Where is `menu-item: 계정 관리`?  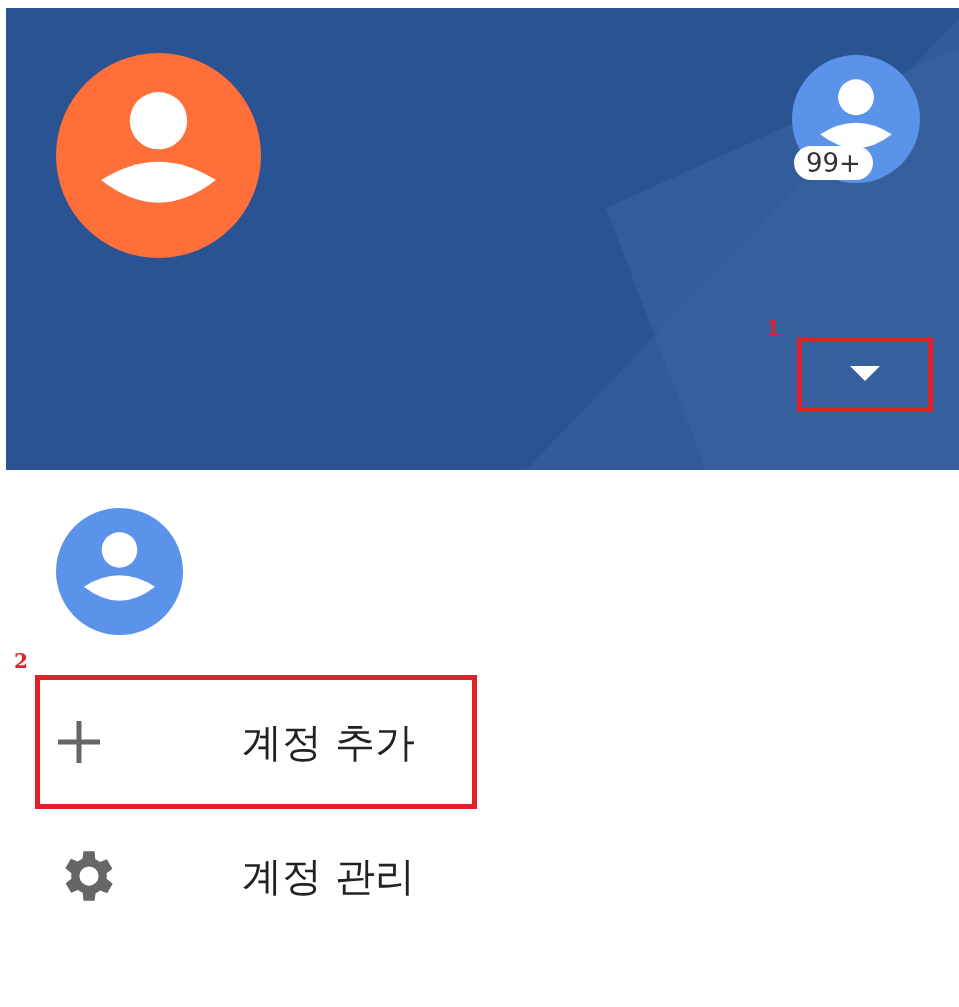
menu-item: 계정 관리 is located at coordinates (328, 876).